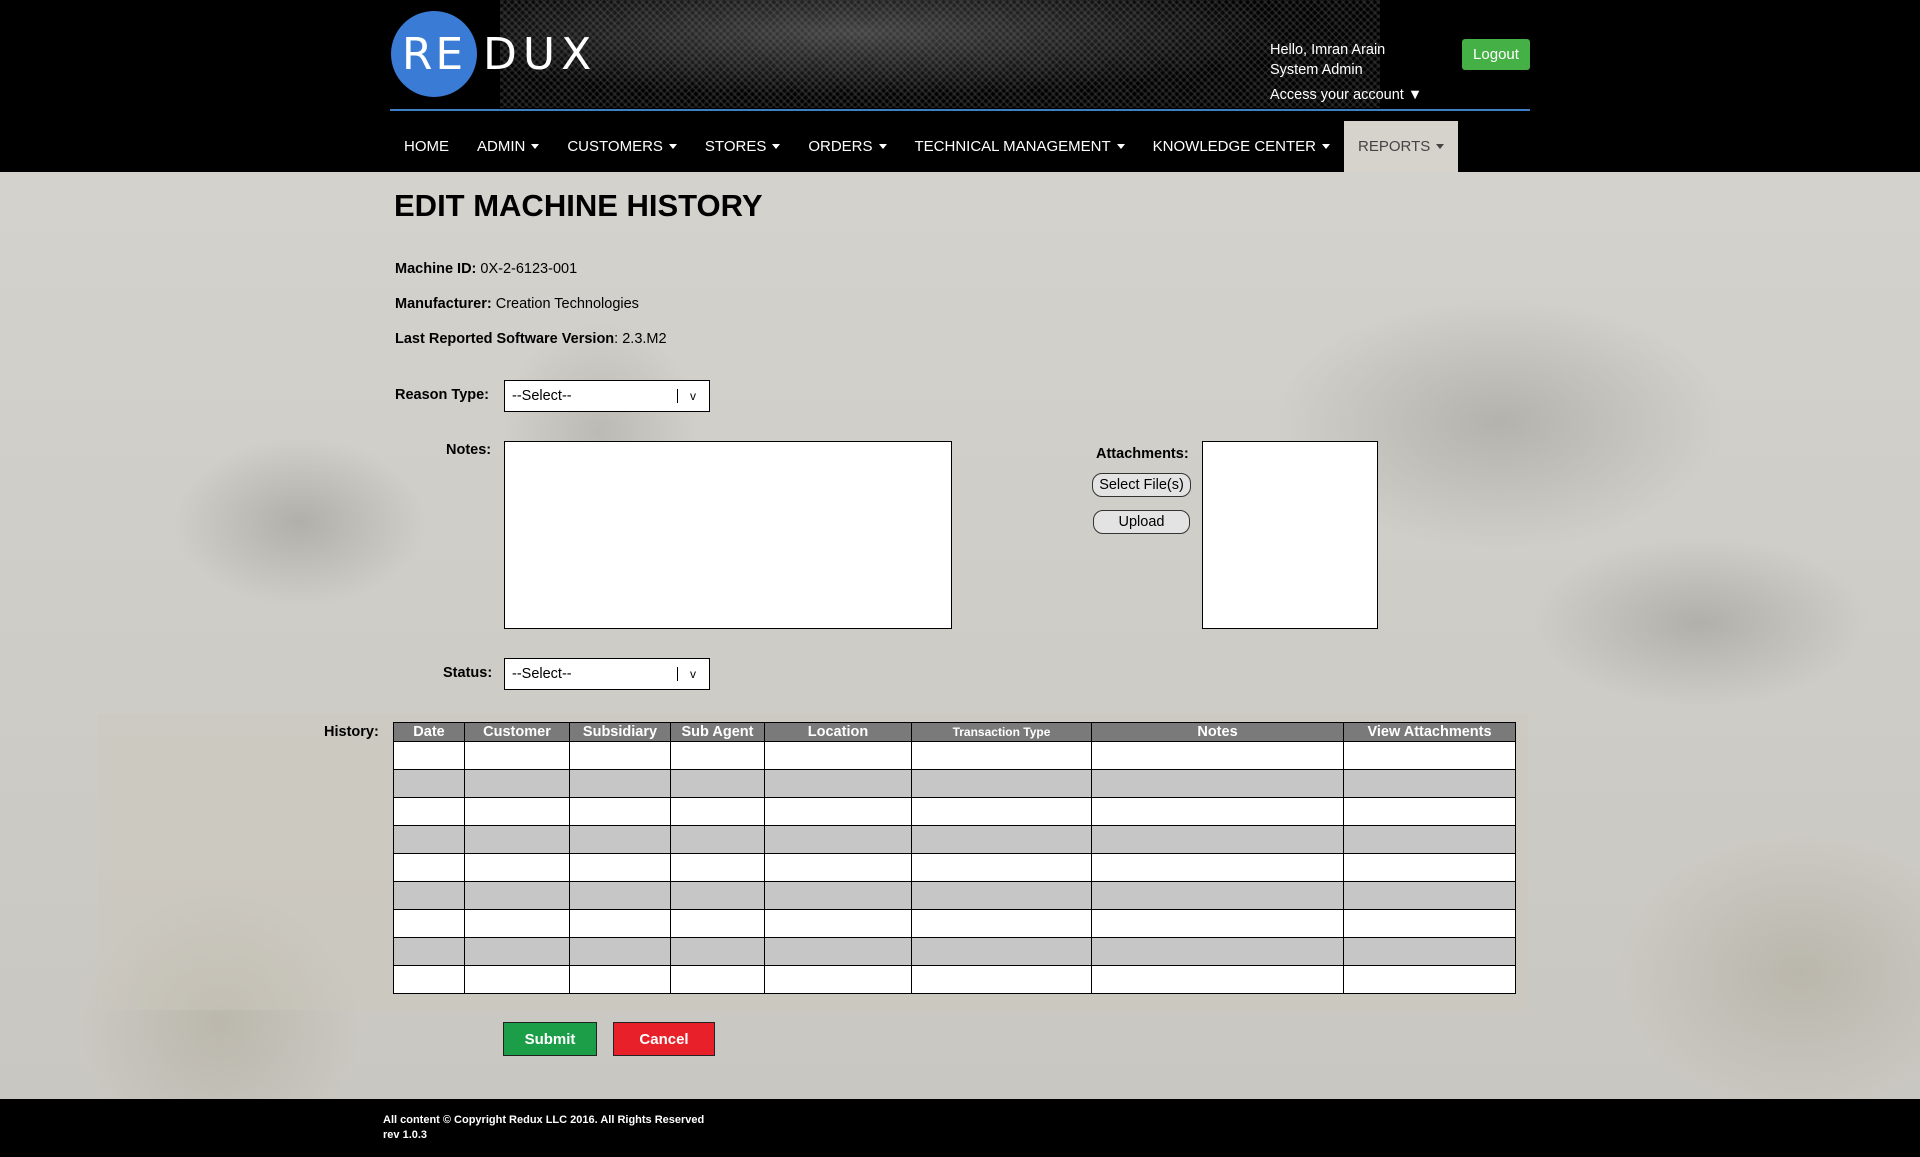  Describe the element at coordinates (542, 396) in the screenshot. I see `reason-type-value: --Select--` at that location.